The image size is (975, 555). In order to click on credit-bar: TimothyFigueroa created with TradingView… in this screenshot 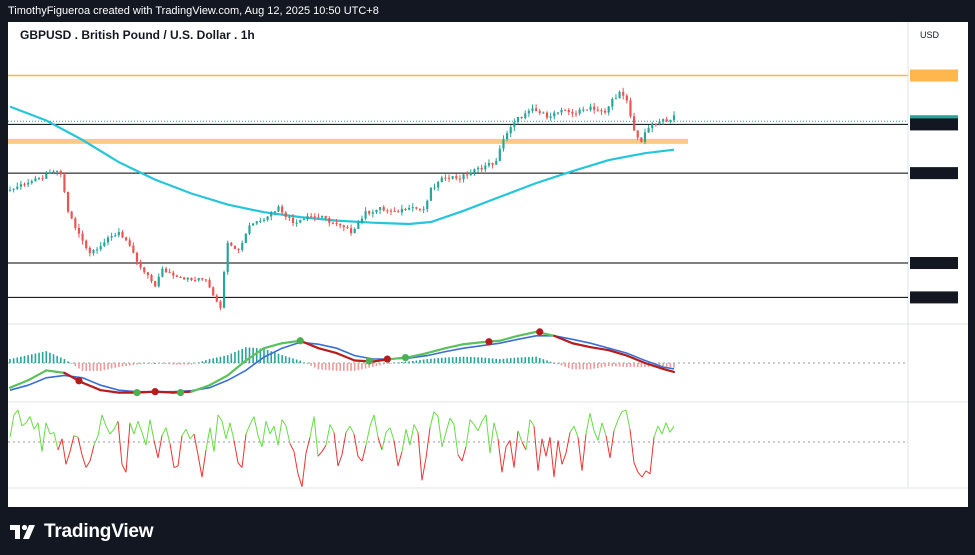, I will do `click(487, 11)`.